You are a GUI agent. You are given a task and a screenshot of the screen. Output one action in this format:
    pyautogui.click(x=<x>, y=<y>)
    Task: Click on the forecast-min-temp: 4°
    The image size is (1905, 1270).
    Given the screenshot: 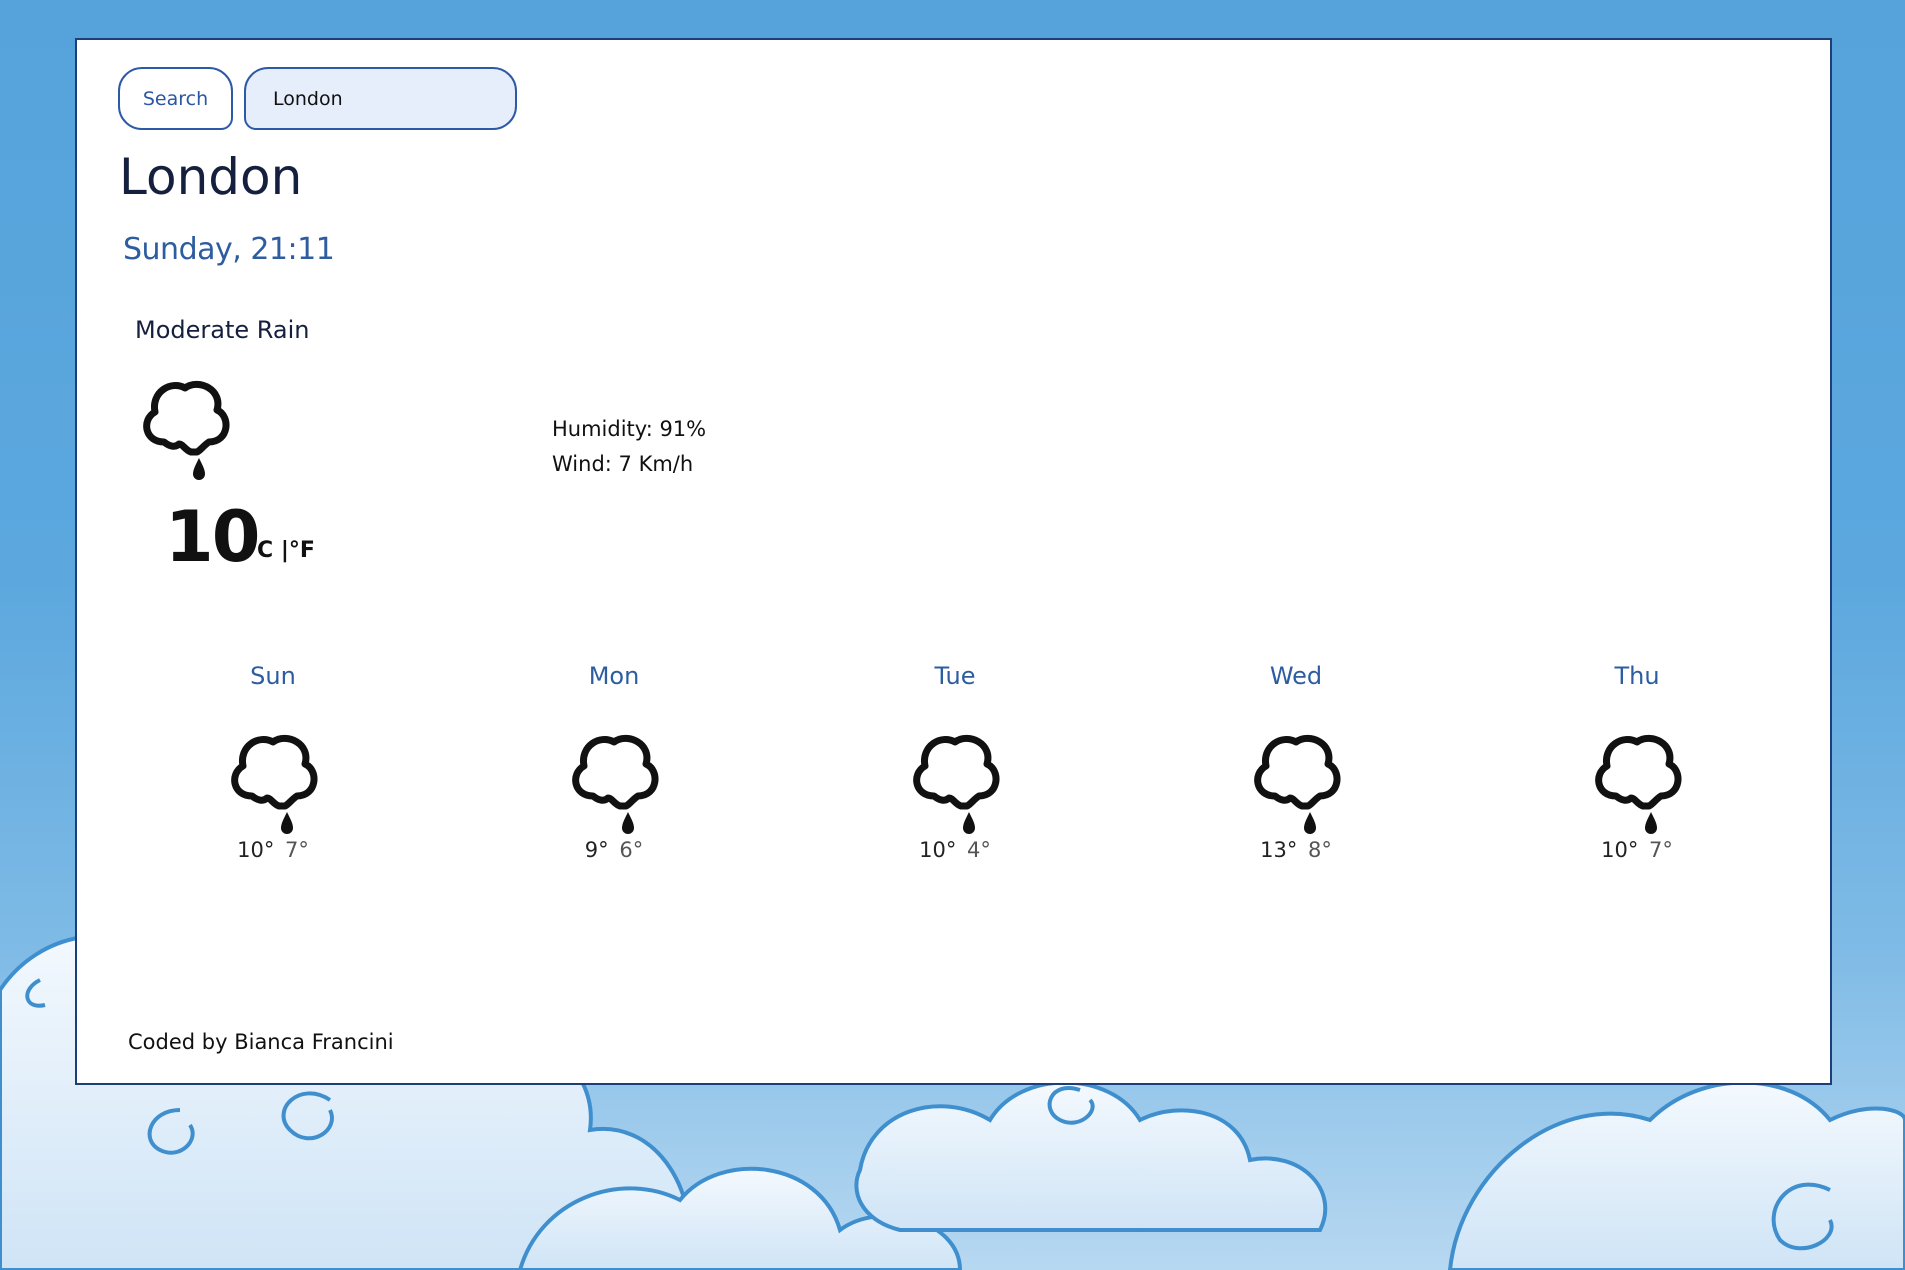 What is the action you would take?
    pyautogui.click(x=979, y=850)
    